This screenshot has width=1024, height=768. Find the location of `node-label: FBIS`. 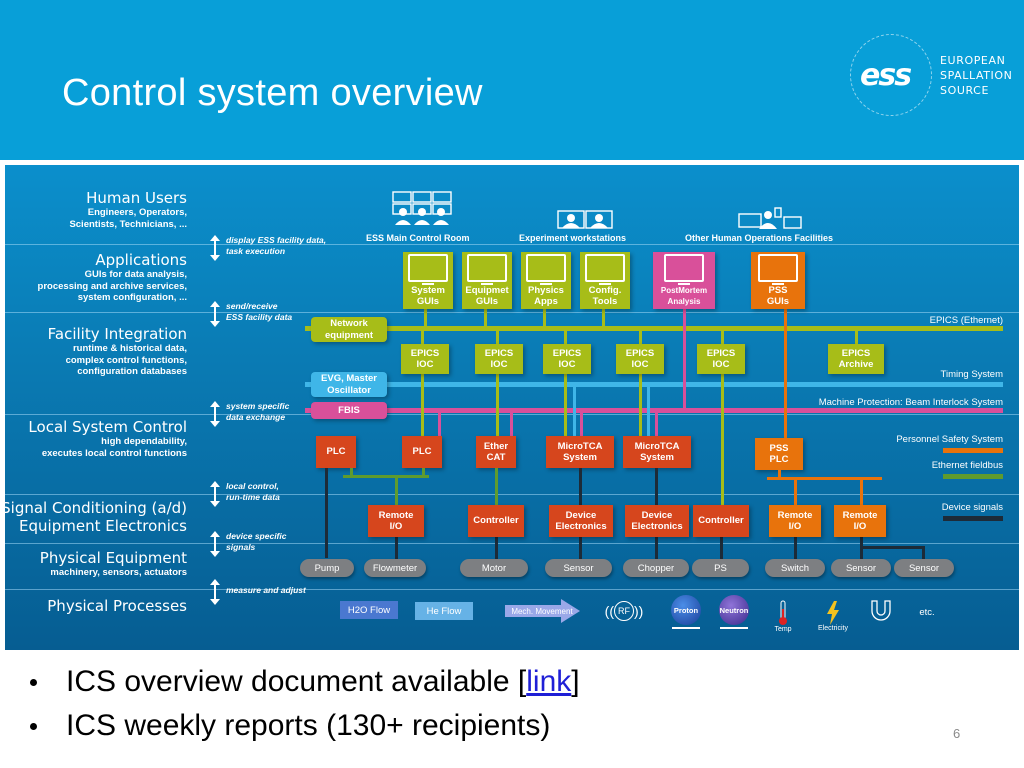

node-label: FBIS is located at coordinates (349, 410).